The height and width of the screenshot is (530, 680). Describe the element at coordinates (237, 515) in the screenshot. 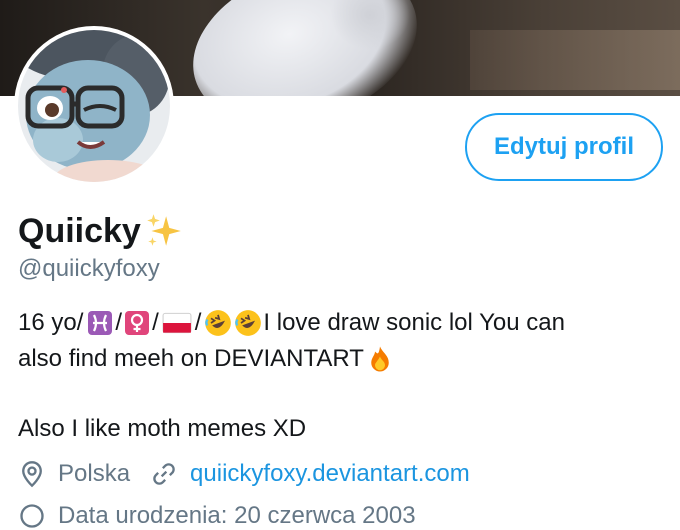

I see `birthdate-text: Data urodzenia: 20 czerwca 2003` at that location.